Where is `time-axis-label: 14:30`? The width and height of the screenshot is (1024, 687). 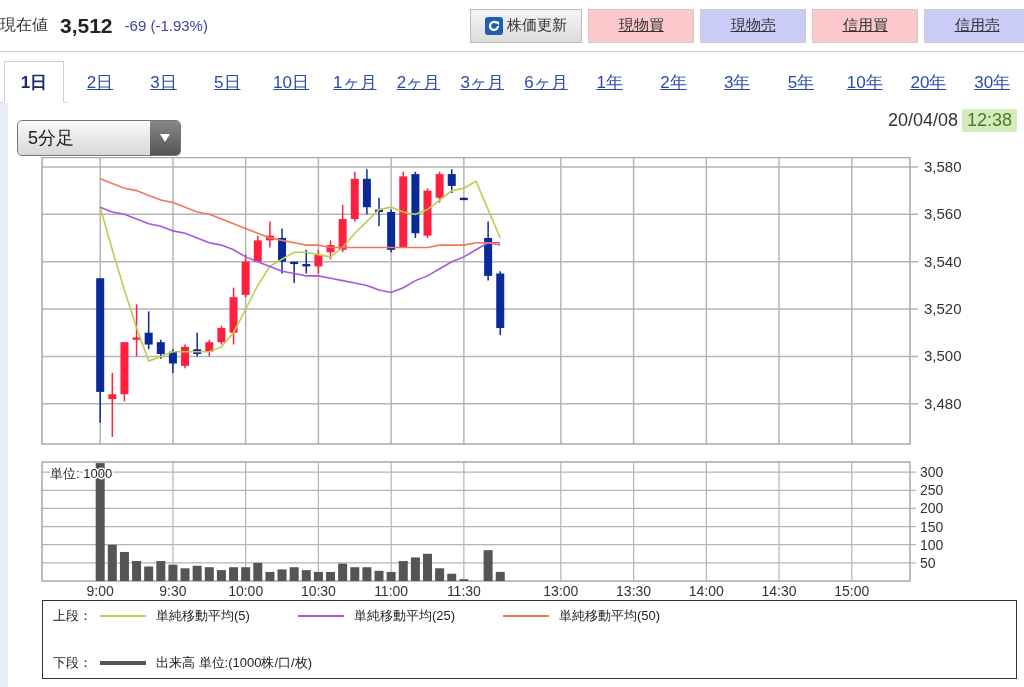
time-axis-label: 14:30 is located at coordinates (779, 591).